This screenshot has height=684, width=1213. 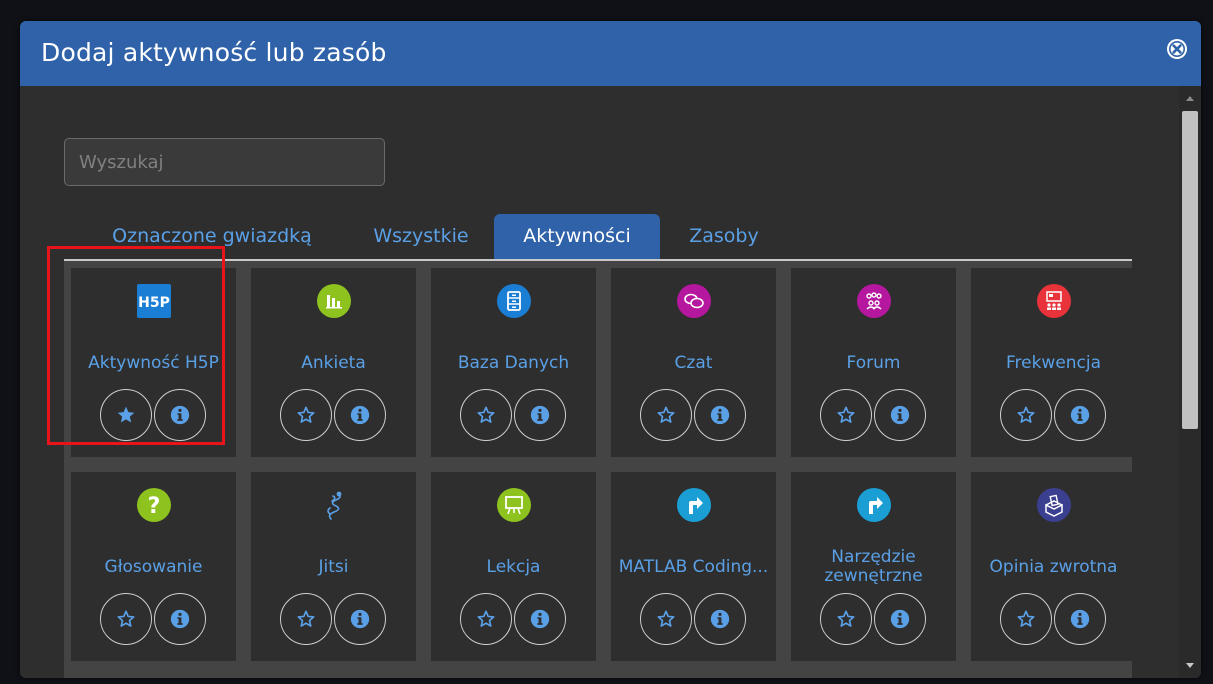 What do you see at coordinates (224, 162) in the screenshot?
I see `search-input` at bounding box center [224, 162].